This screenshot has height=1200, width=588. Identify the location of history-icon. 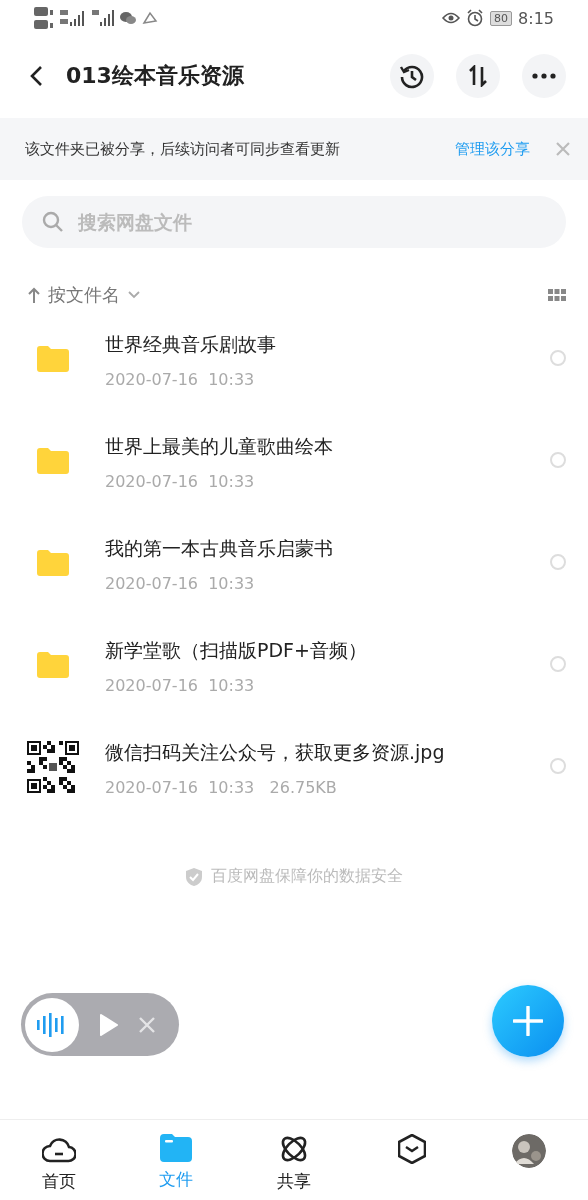
(412, 76).